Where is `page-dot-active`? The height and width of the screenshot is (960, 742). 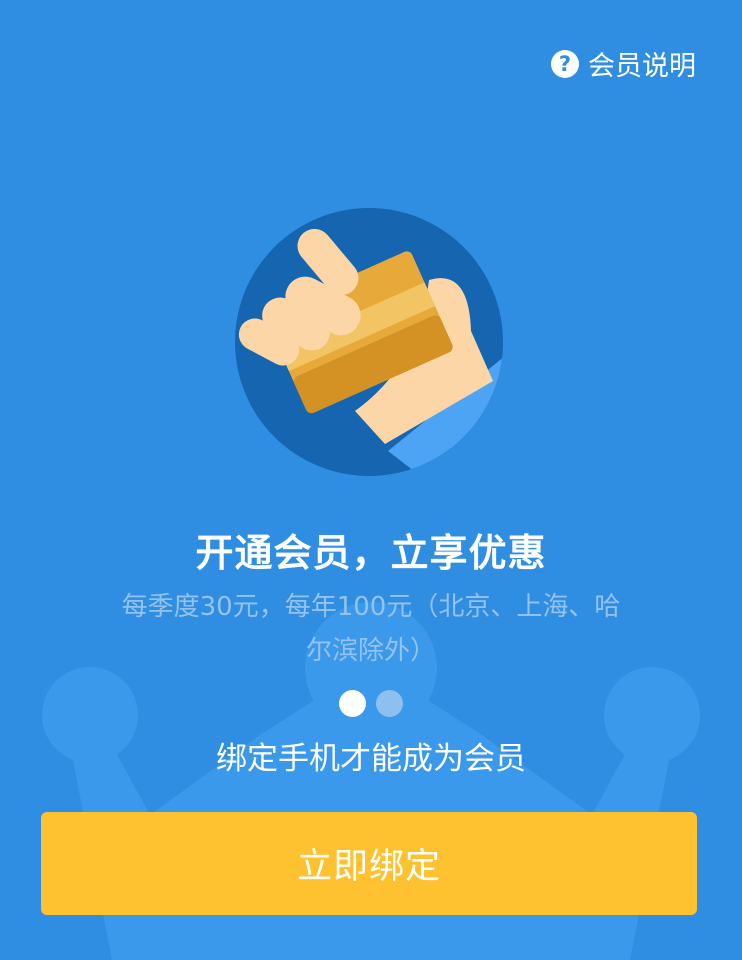
page-dot-active is located at coordinates (352, 703).